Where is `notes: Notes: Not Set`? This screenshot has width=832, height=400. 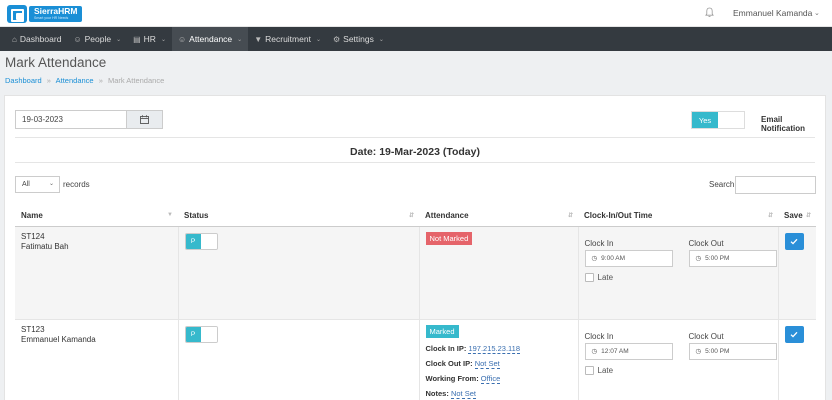
notes: Notes: Not Set is located at coordinates (450, 393).